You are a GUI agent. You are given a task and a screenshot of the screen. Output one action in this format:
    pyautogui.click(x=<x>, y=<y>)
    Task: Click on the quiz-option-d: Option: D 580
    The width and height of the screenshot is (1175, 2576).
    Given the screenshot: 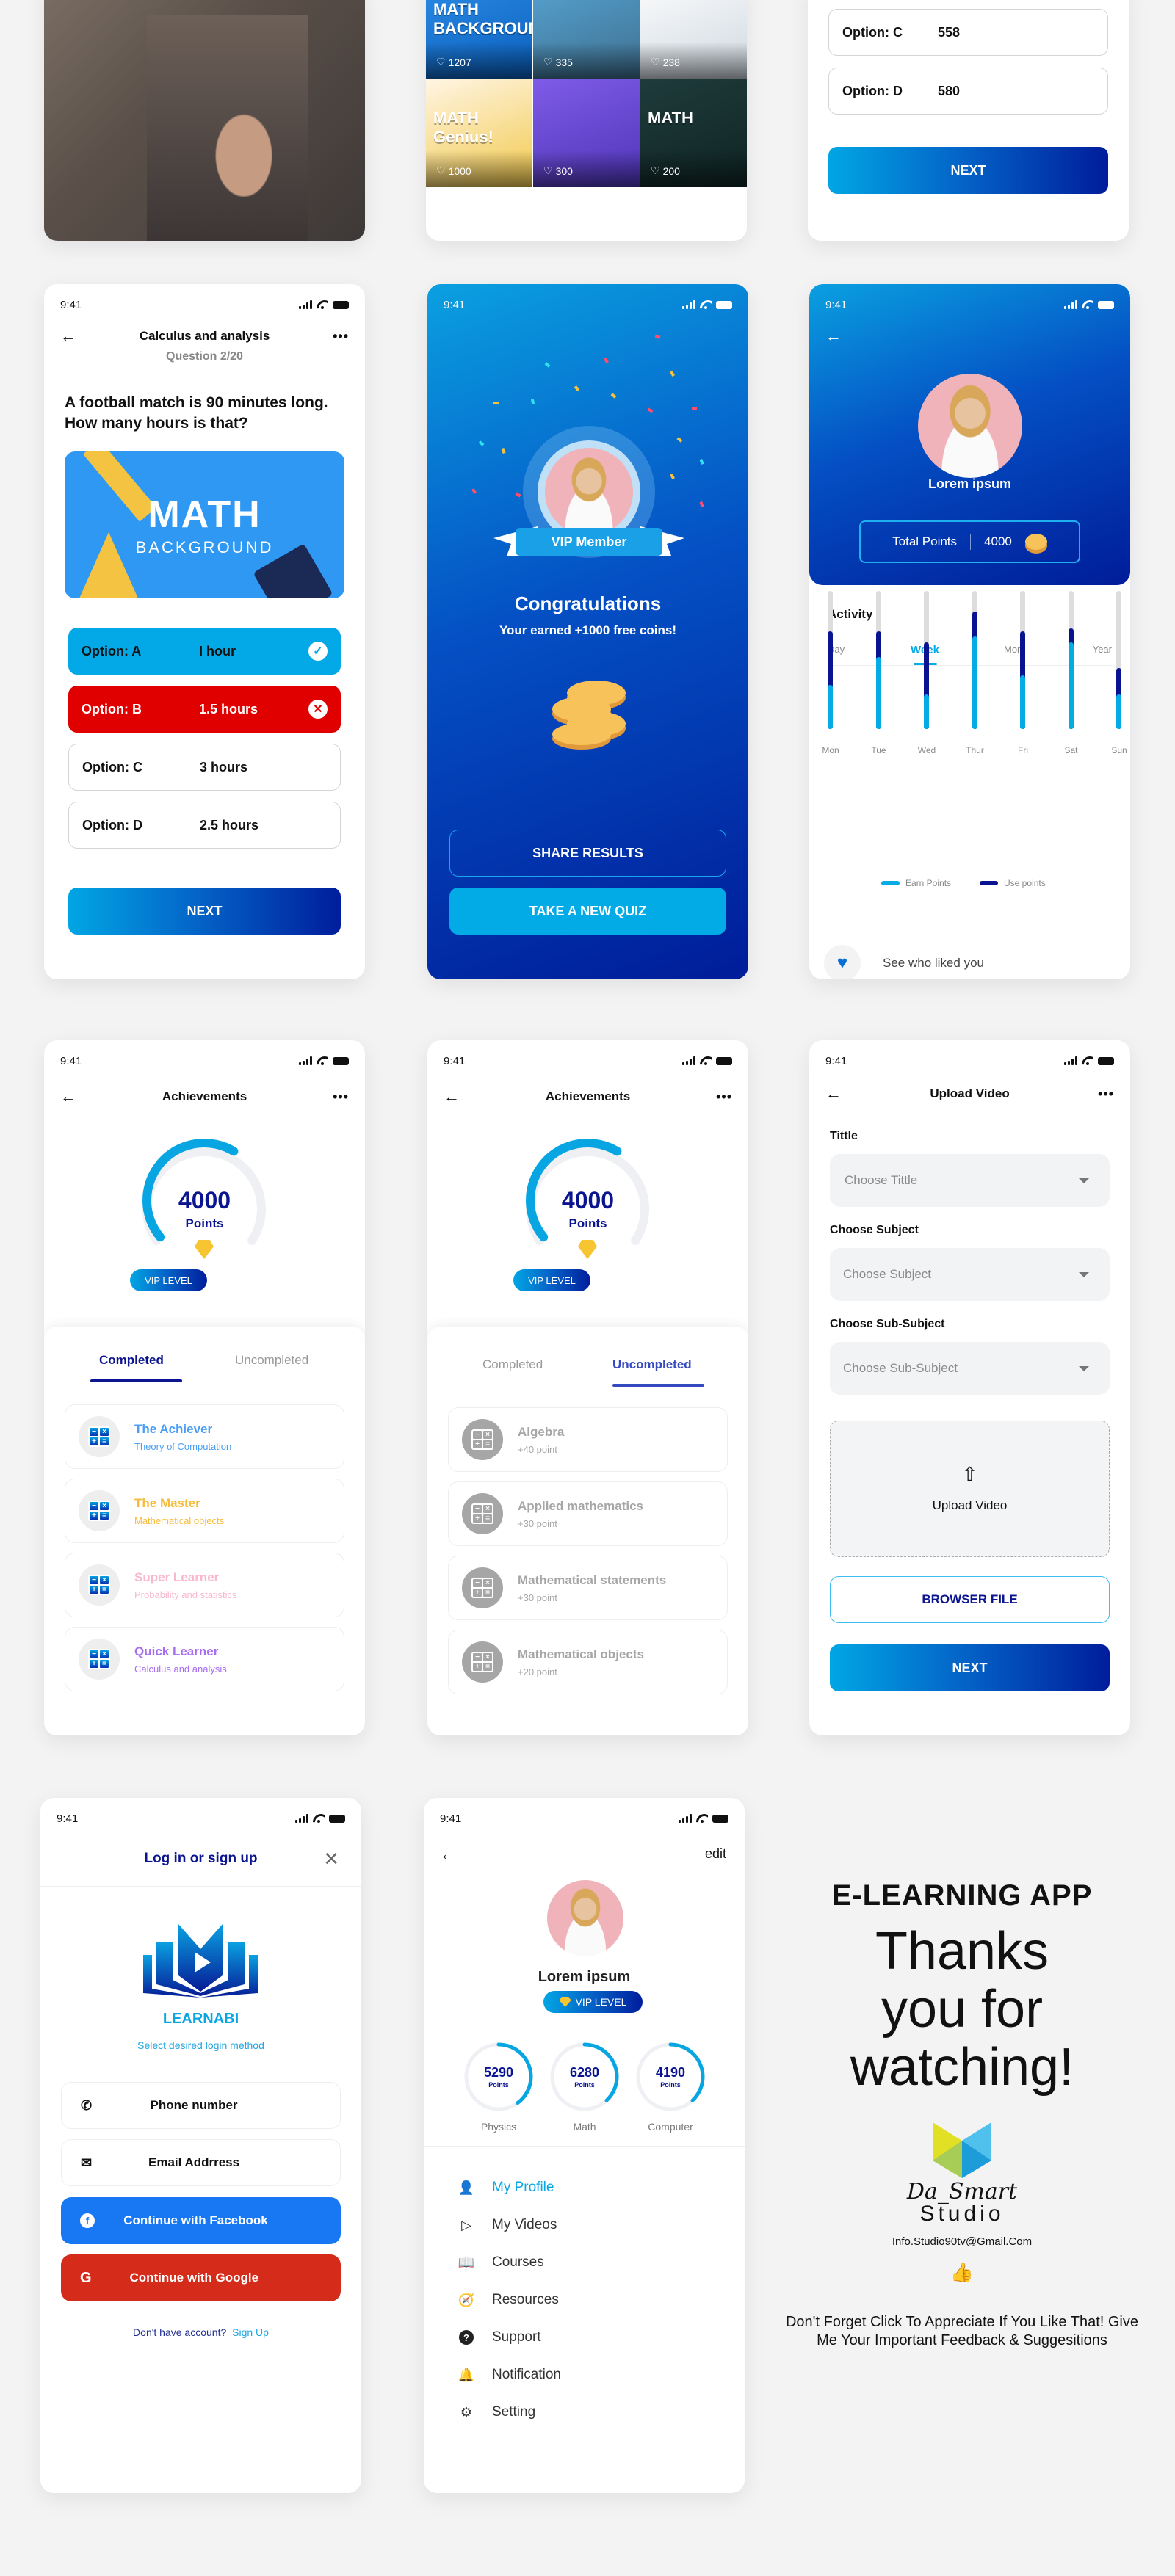 What is the action you would take?
    pyautogui.click(x=968, y=92)
    